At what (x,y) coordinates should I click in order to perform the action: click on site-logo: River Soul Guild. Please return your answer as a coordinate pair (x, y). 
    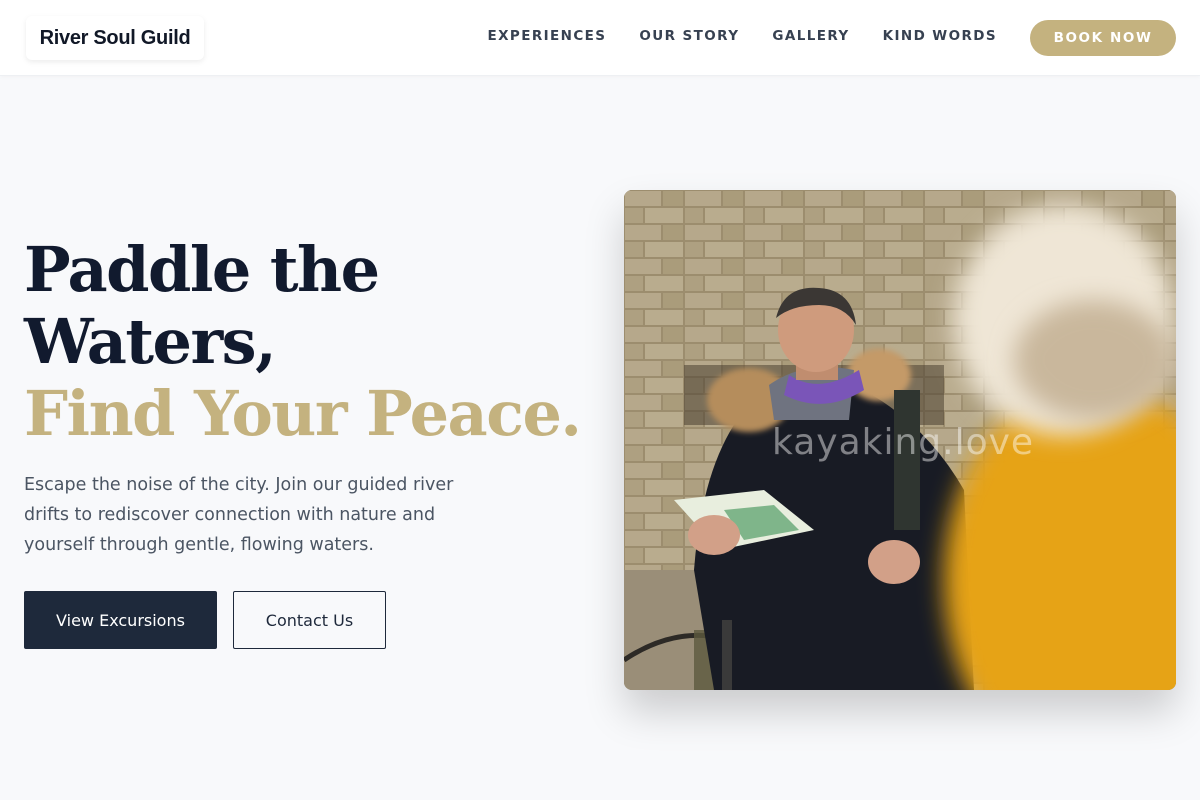
    Looking at the image, I should click on (115, 38).